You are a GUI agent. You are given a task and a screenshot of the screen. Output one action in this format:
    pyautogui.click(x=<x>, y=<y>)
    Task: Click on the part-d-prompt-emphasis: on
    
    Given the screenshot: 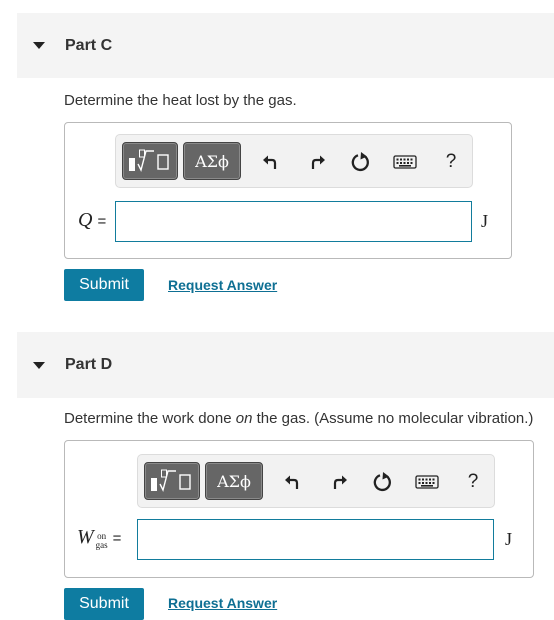 What is the action you would take?
    pyautogui.click(x=244, y=418)
    